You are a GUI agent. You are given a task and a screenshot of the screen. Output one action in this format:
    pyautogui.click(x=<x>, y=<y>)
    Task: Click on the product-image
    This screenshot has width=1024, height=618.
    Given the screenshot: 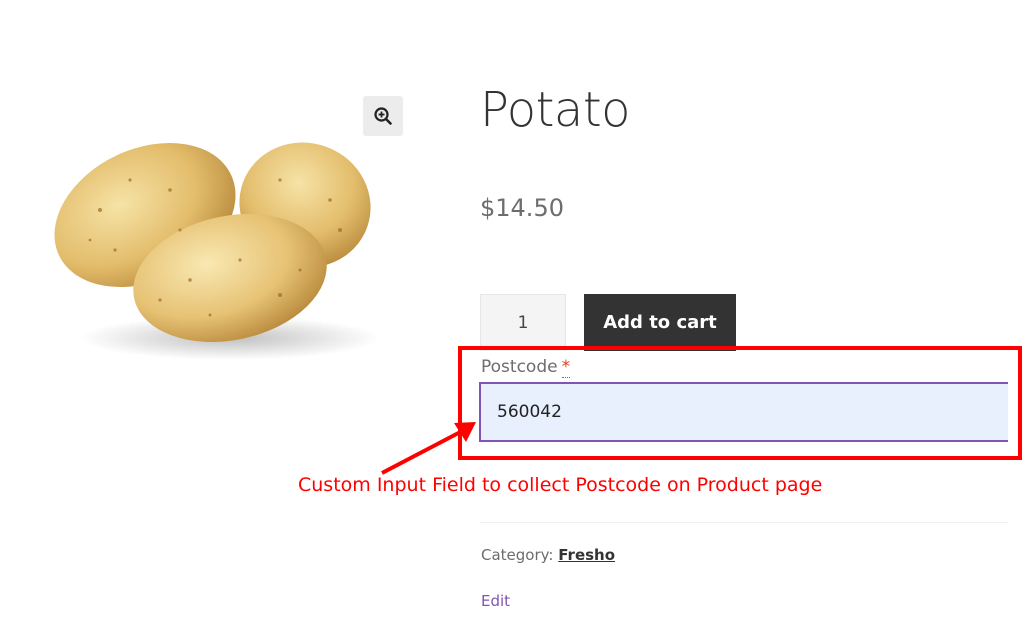 What is the action you would take?
    pyautogui.click(x=210, y=245)
    